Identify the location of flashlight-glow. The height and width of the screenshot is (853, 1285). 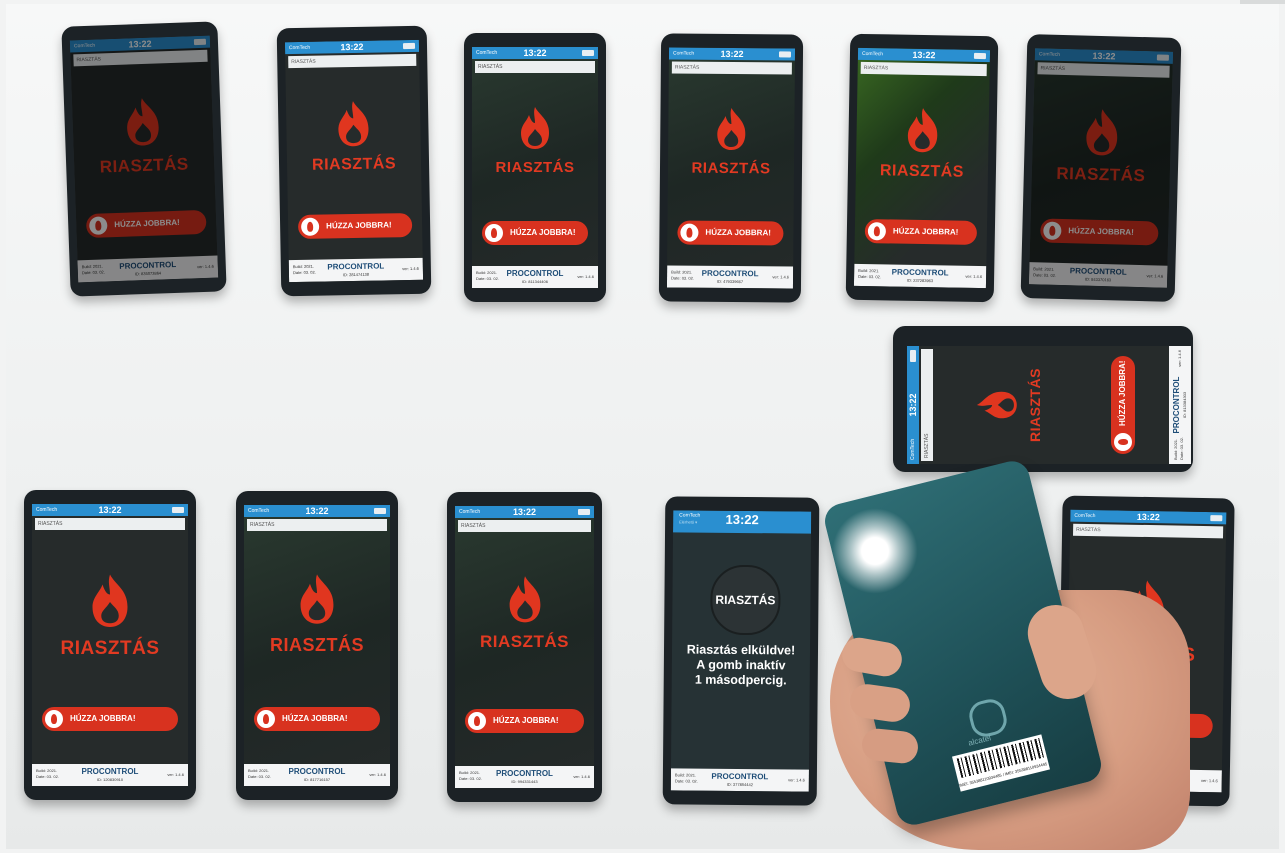
(875, 551).